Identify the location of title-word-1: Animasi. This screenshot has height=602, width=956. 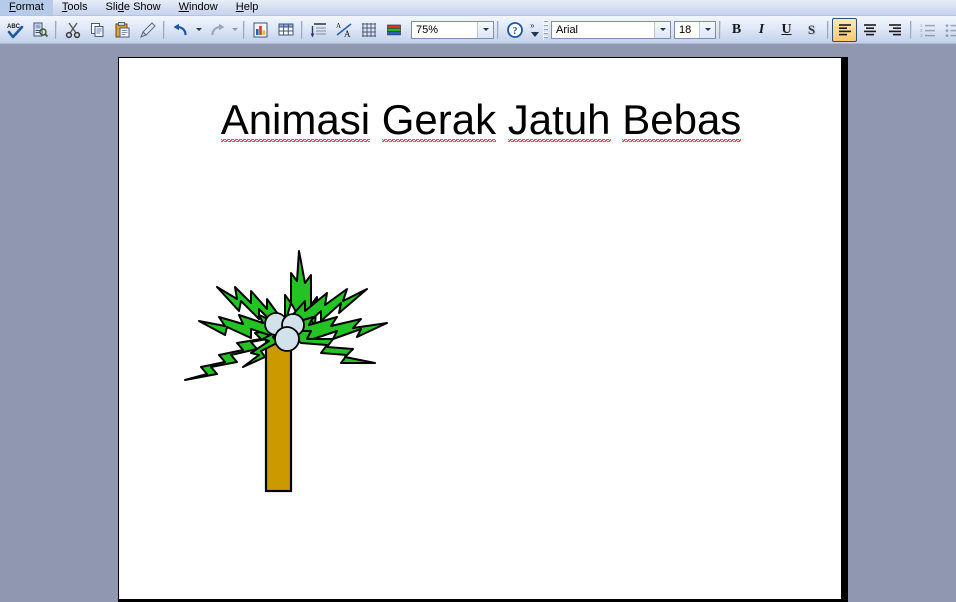
(295, 119).